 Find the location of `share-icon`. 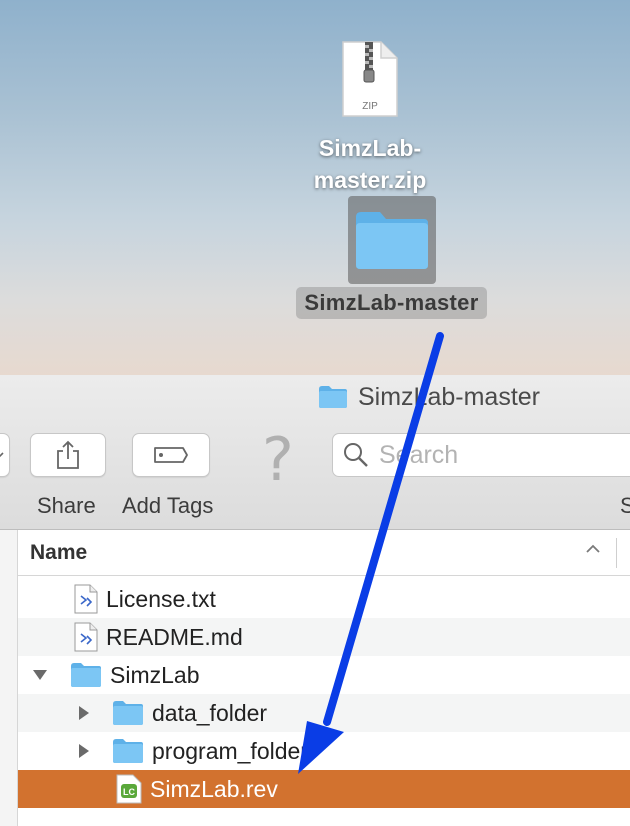

share-icon is located at coordinates (68, 454).